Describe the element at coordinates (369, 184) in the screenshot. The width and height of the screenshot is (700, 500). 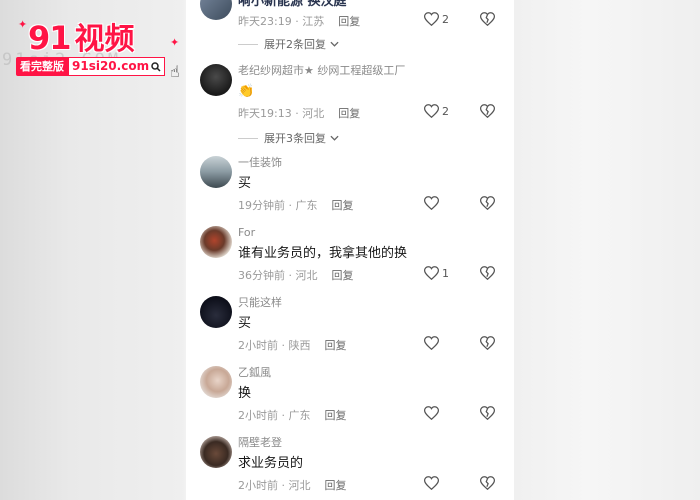
I see `comment-body: 一佳装饰买 19分钟前 · 广东 回复` at that location.